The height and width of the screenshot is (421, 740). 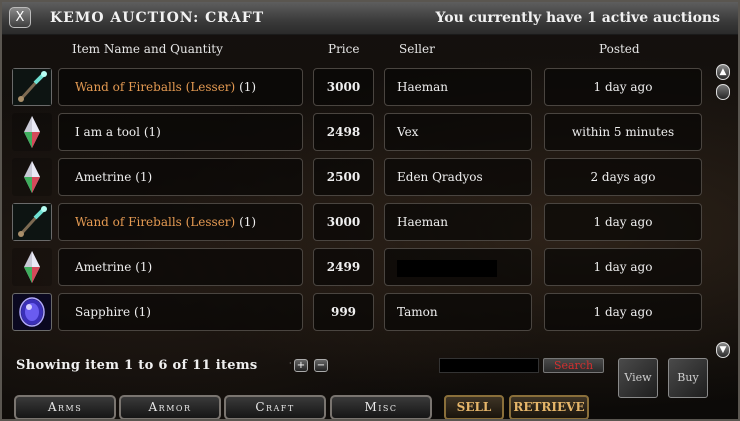 What do you see at coordinates (343, 312) in the screenshot?
I see `price-cell: 999` at bounding box center [343, 312].